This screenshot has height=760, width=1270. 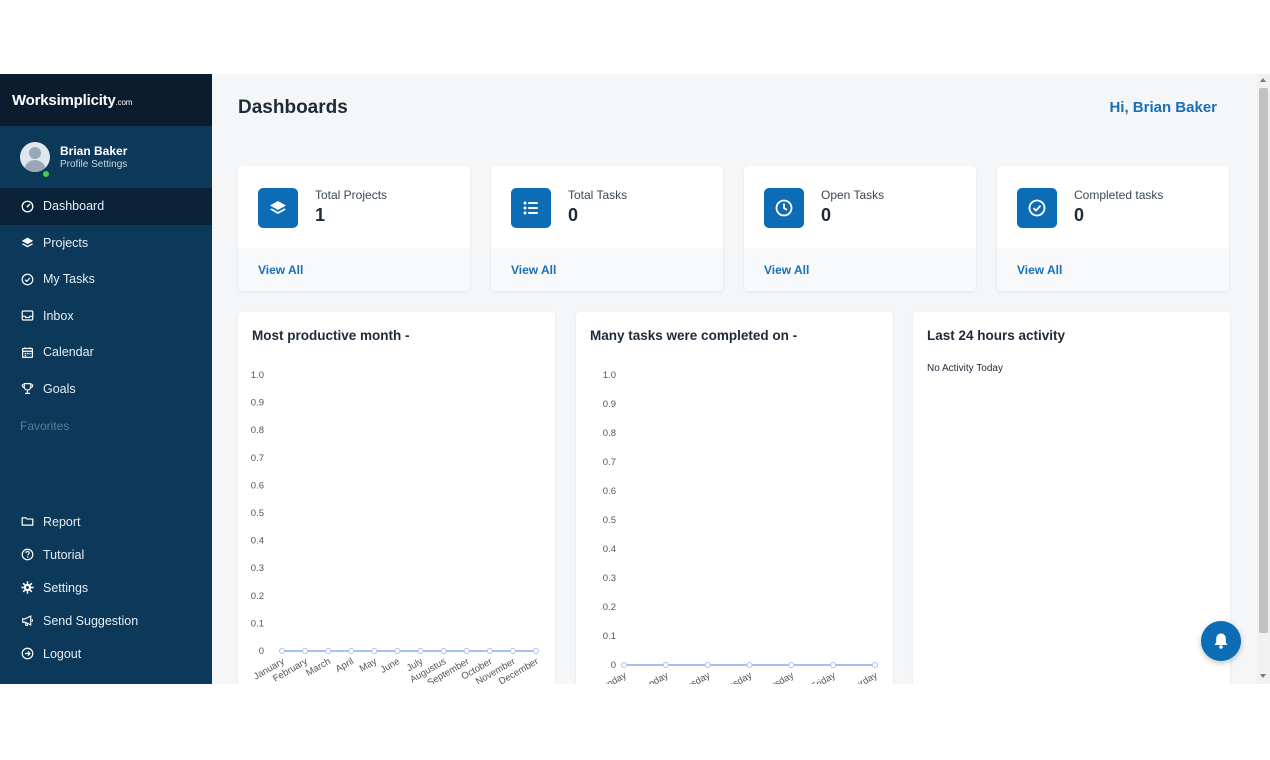 What do you see at coordinates (106, 279) in the screenshot?
I see `sidebar-item-my-tasks: My Tasks` at bounding box center [106, 279].